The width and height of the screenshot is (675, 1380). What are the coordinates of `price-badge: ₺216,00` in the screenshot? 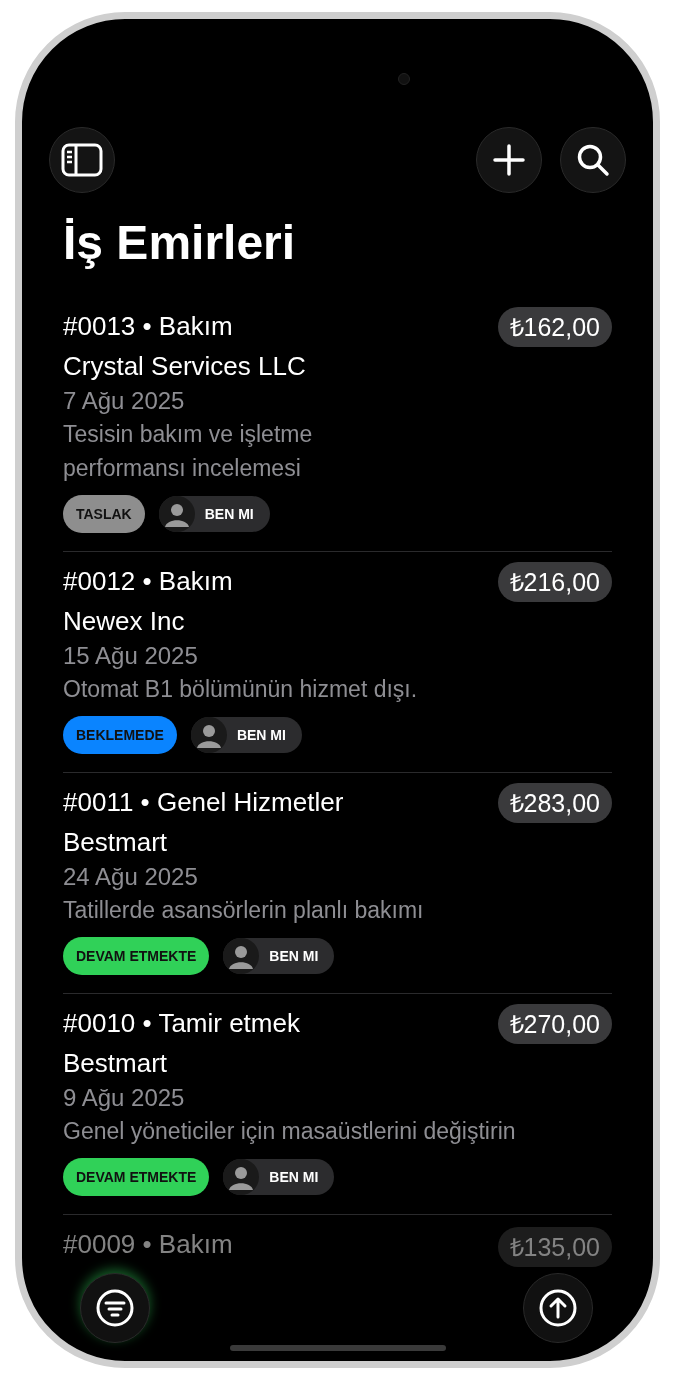 It's located at (554, 582).